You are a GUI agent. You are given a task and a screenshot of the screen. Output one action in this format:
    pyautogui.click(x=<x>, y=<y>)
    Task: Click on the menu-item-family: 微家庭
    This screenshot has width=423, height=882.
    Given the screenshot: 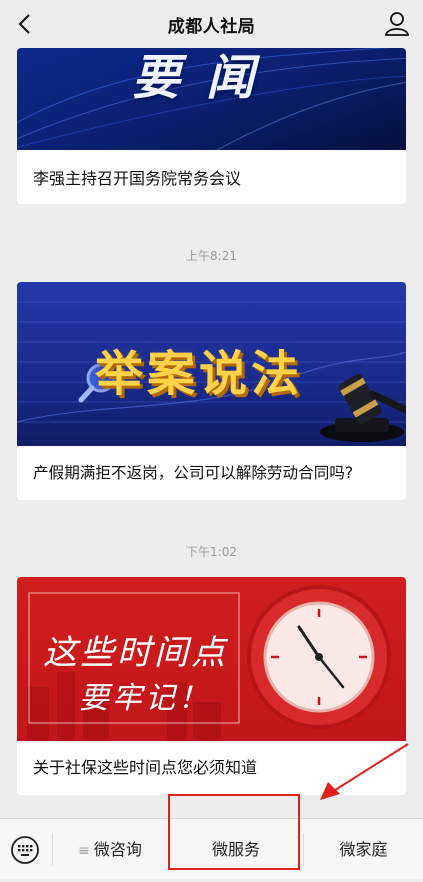 What is the action you would take?
    pyautogui.click(x=363, y=849)
    